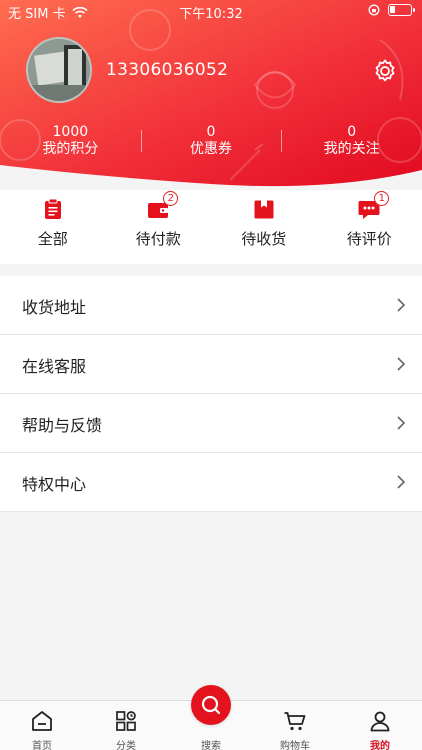 This screenshot has width=422, height=750. I want to click on pending-payment-badge: 2, so click(171, 198).